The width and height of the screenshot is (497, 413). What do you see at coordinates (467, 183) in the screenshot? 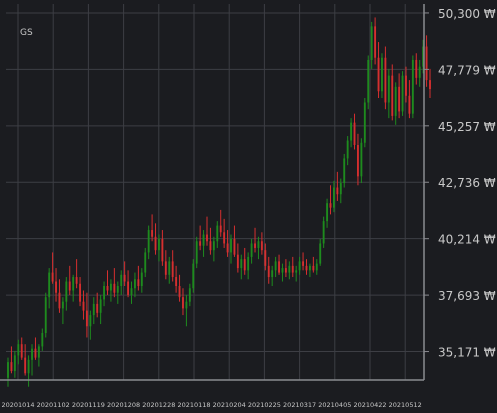
I see `y-tick-label: 42,736 ₩` at bounding box center [467, 183].